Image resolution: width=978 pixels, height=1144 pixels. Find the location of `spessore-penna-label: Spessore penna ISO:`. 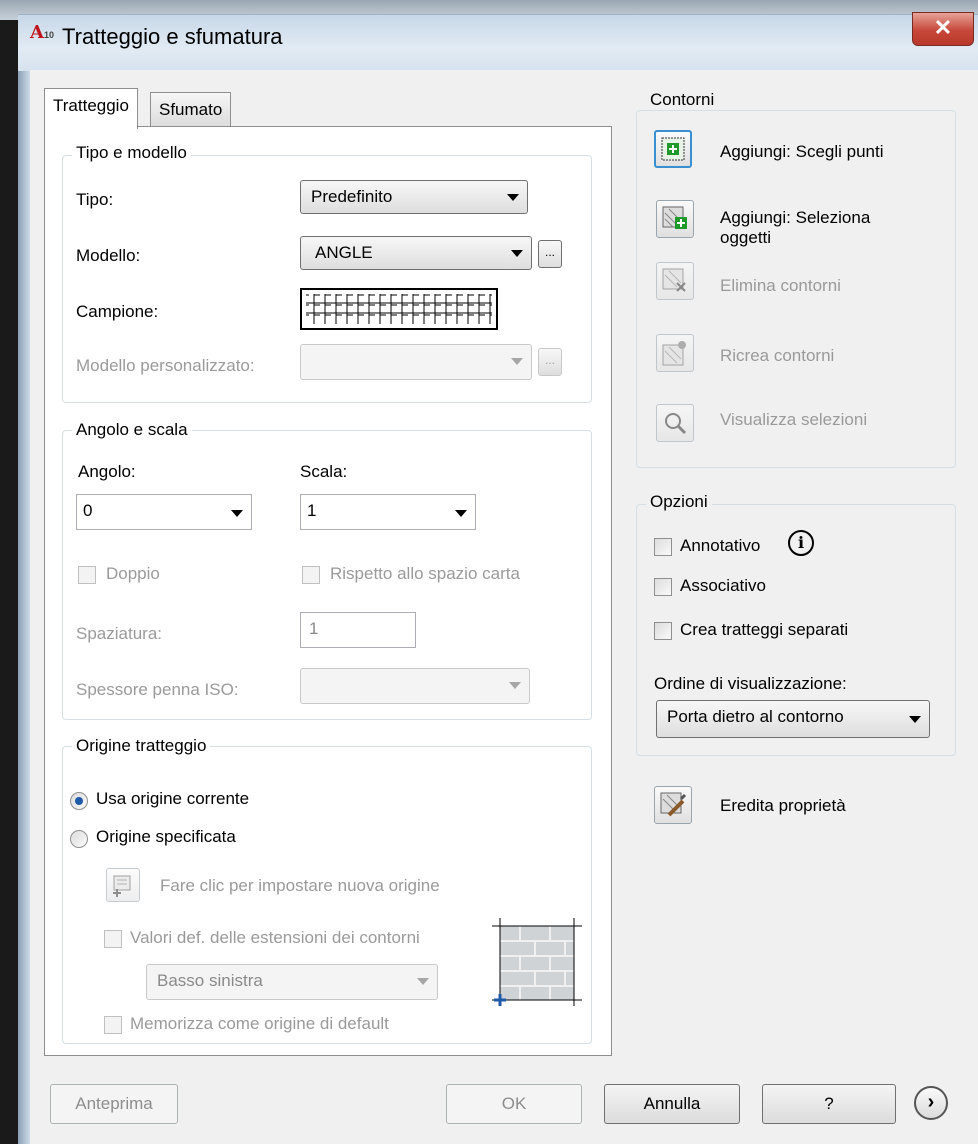

spessore-penna-label: Spessore penna ISO: is located at coordinates (157, 689).